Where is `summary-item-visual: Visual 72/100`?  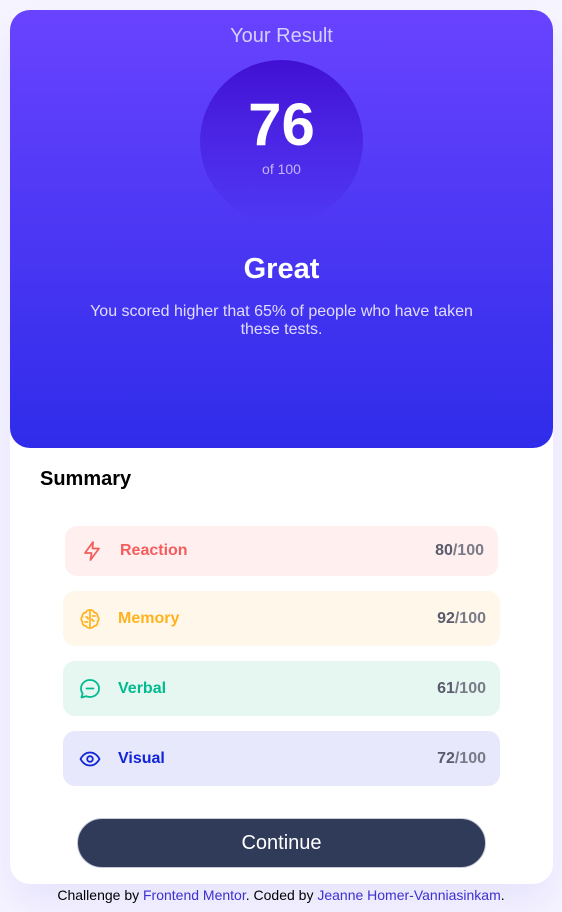
summary-item-visual: Visual 72/100 is located at coordinates (281, 758).